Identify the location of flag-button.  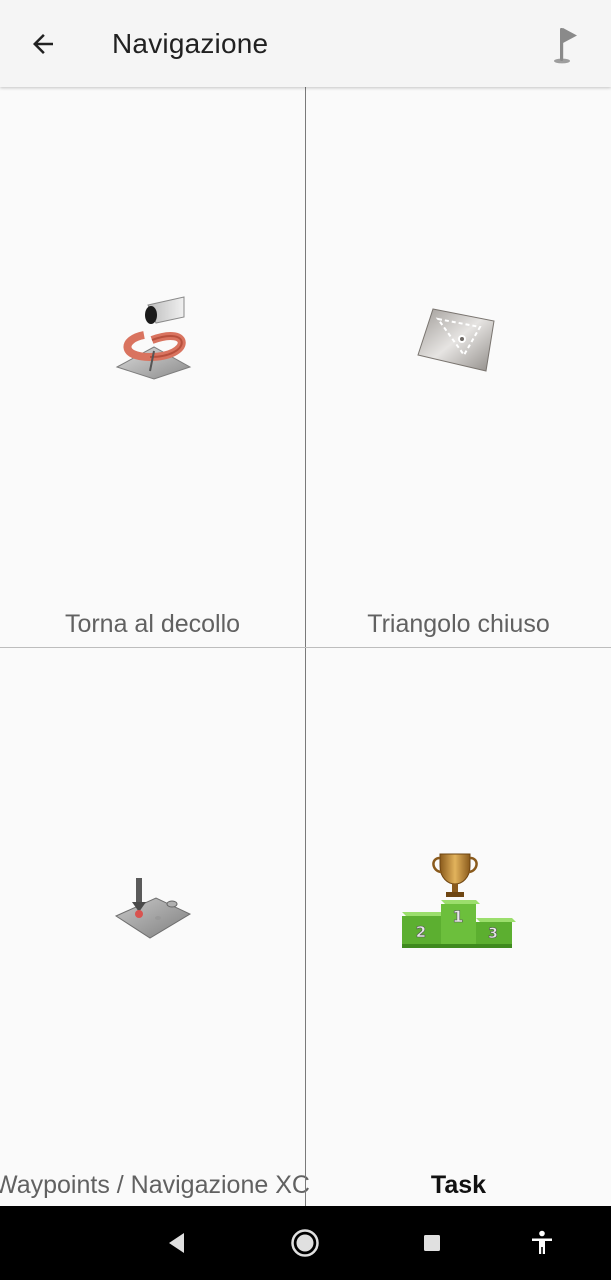
(566, 44).